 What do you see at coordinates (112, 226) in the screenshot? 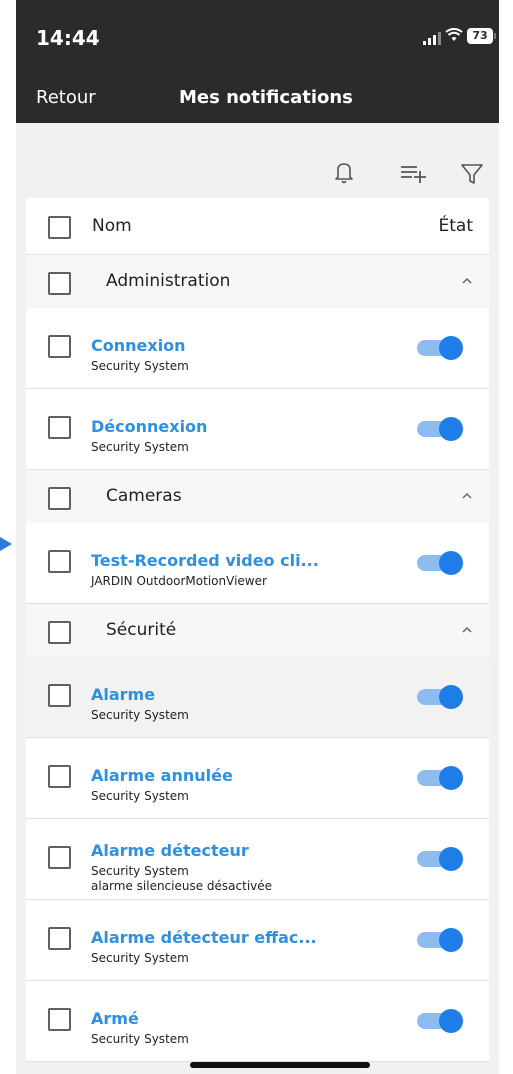
I see `column-name-label: Nom` at bounding box center [112, 226].